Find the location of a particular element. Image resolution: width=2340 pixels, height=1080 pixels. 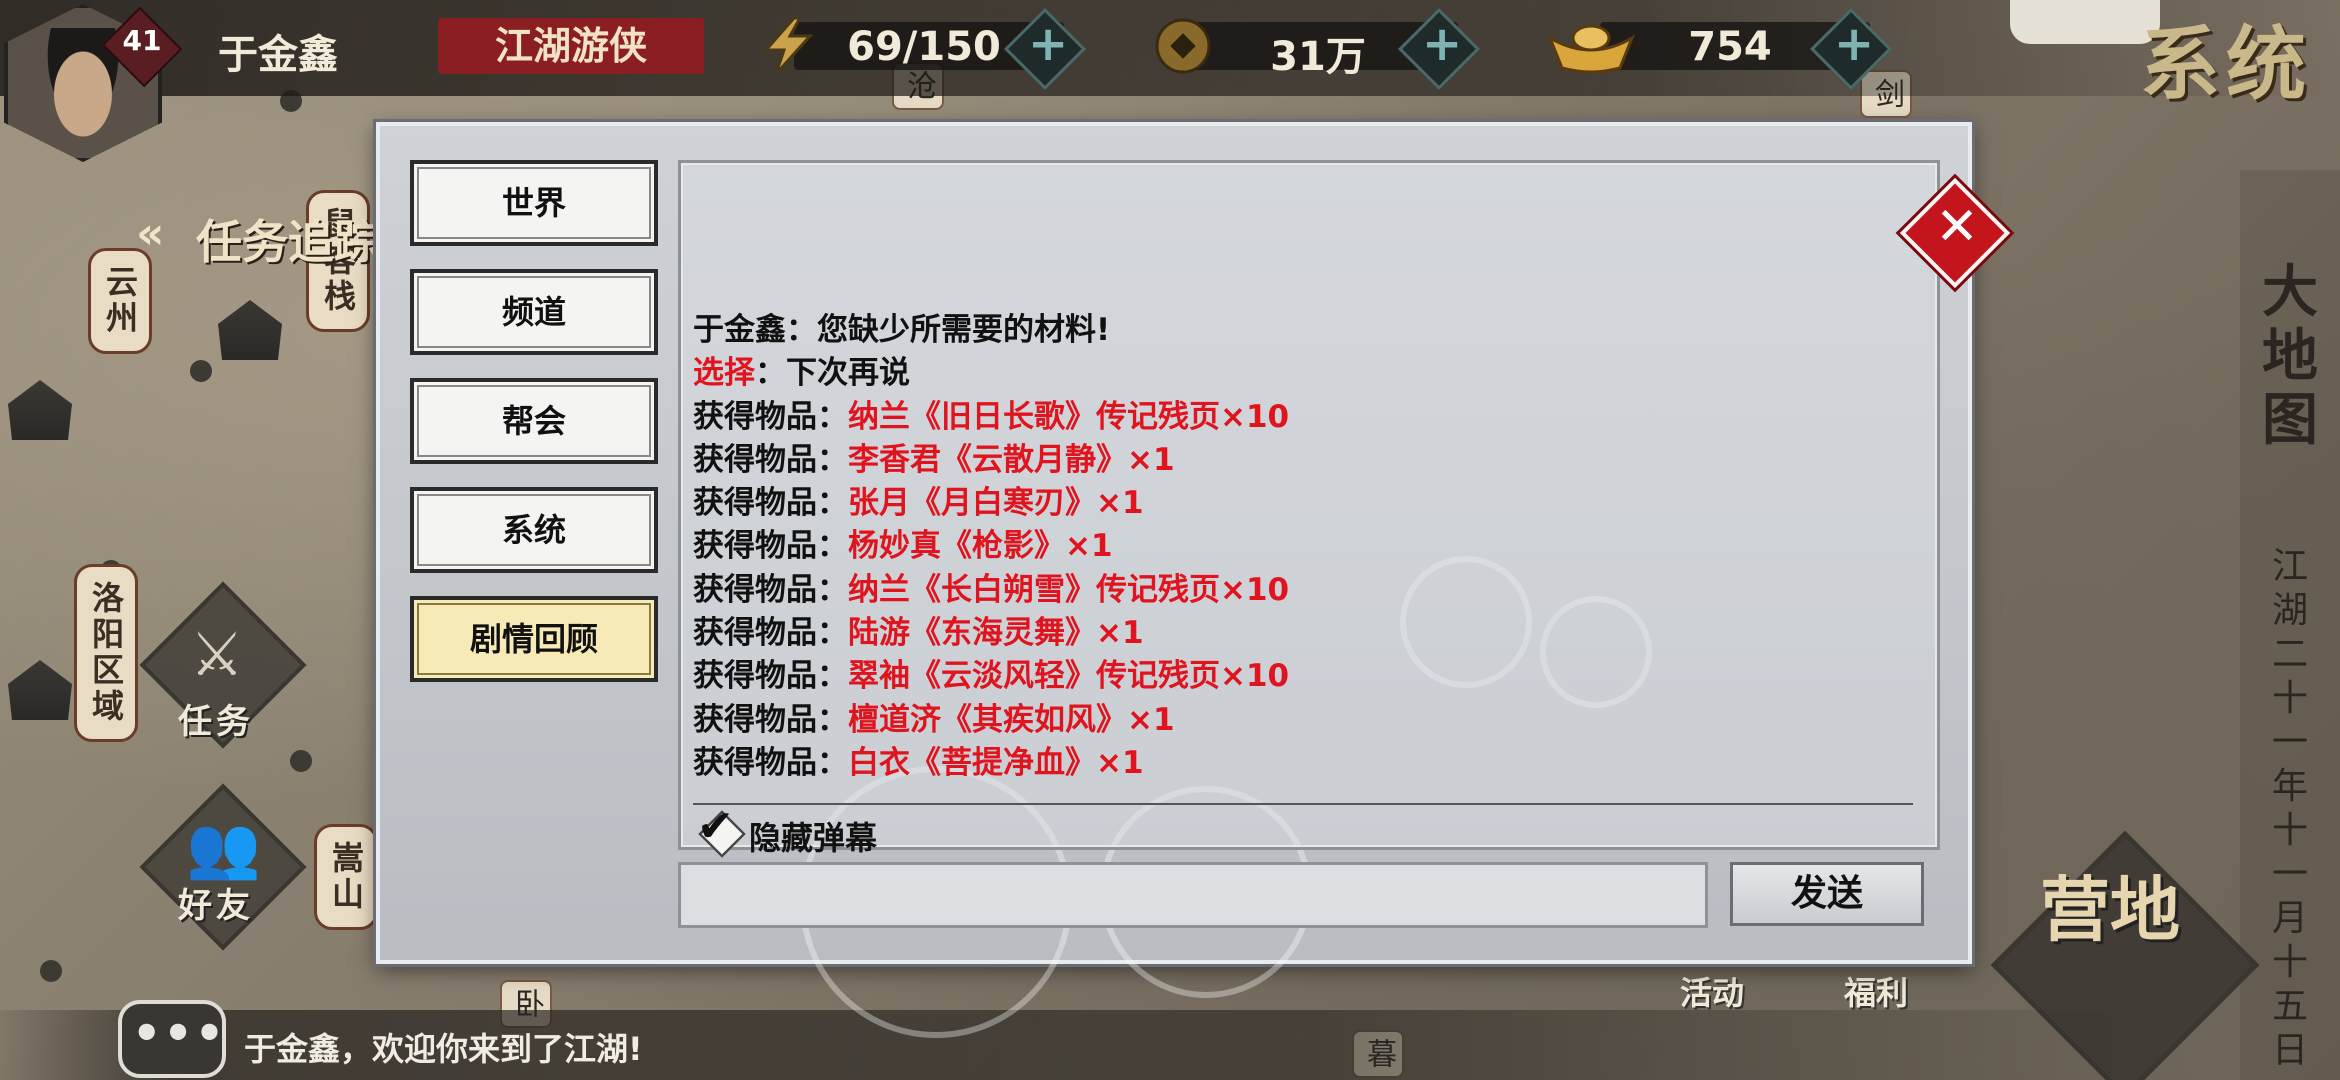

system-tab is located at coordinates (2085, 22).